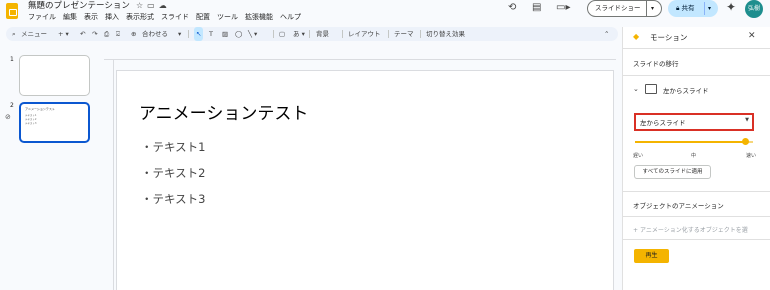  Describe the element at coordinates (34, 34) in the screenshot. I see `menu-search-label: メニュー` at that location.